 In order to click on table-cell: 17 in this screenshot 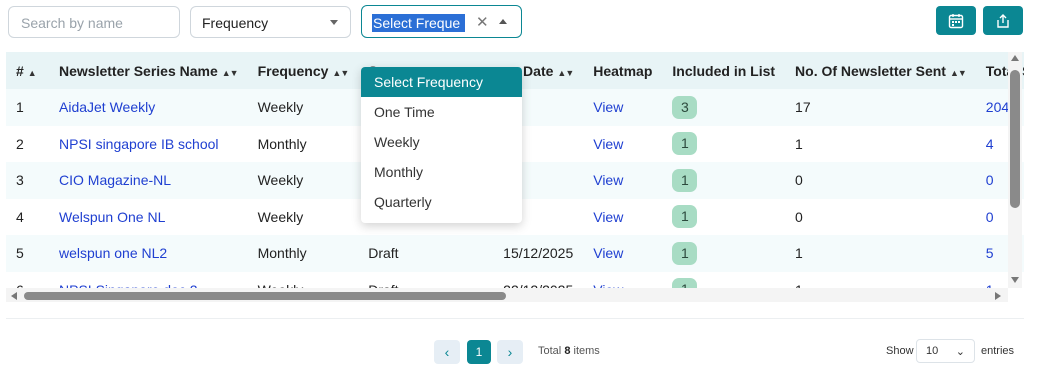, I will do `click(880, 107)`.